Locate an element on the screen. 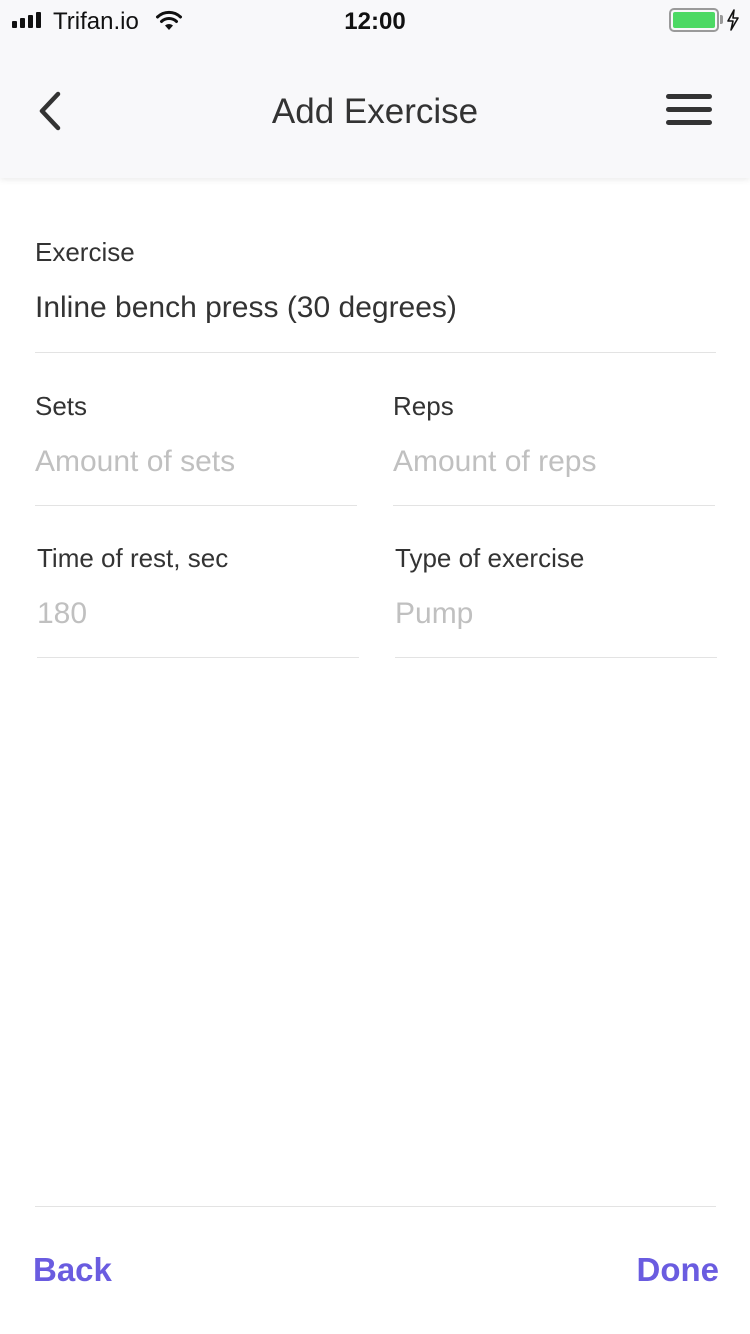 This screenshot has width=750, height=1334. sets-label: Sets is located at coordinates (61, 406).